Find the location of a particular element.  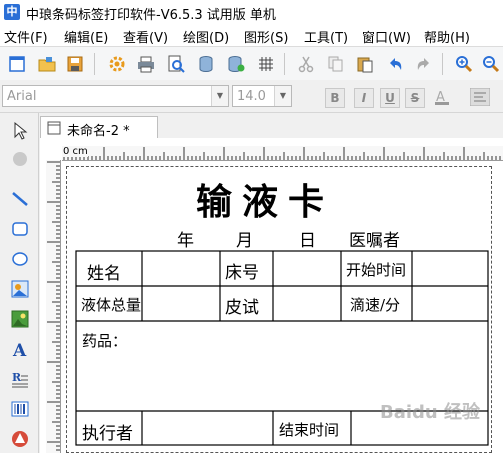

svg-text: R is located at coordinates (17, 377).